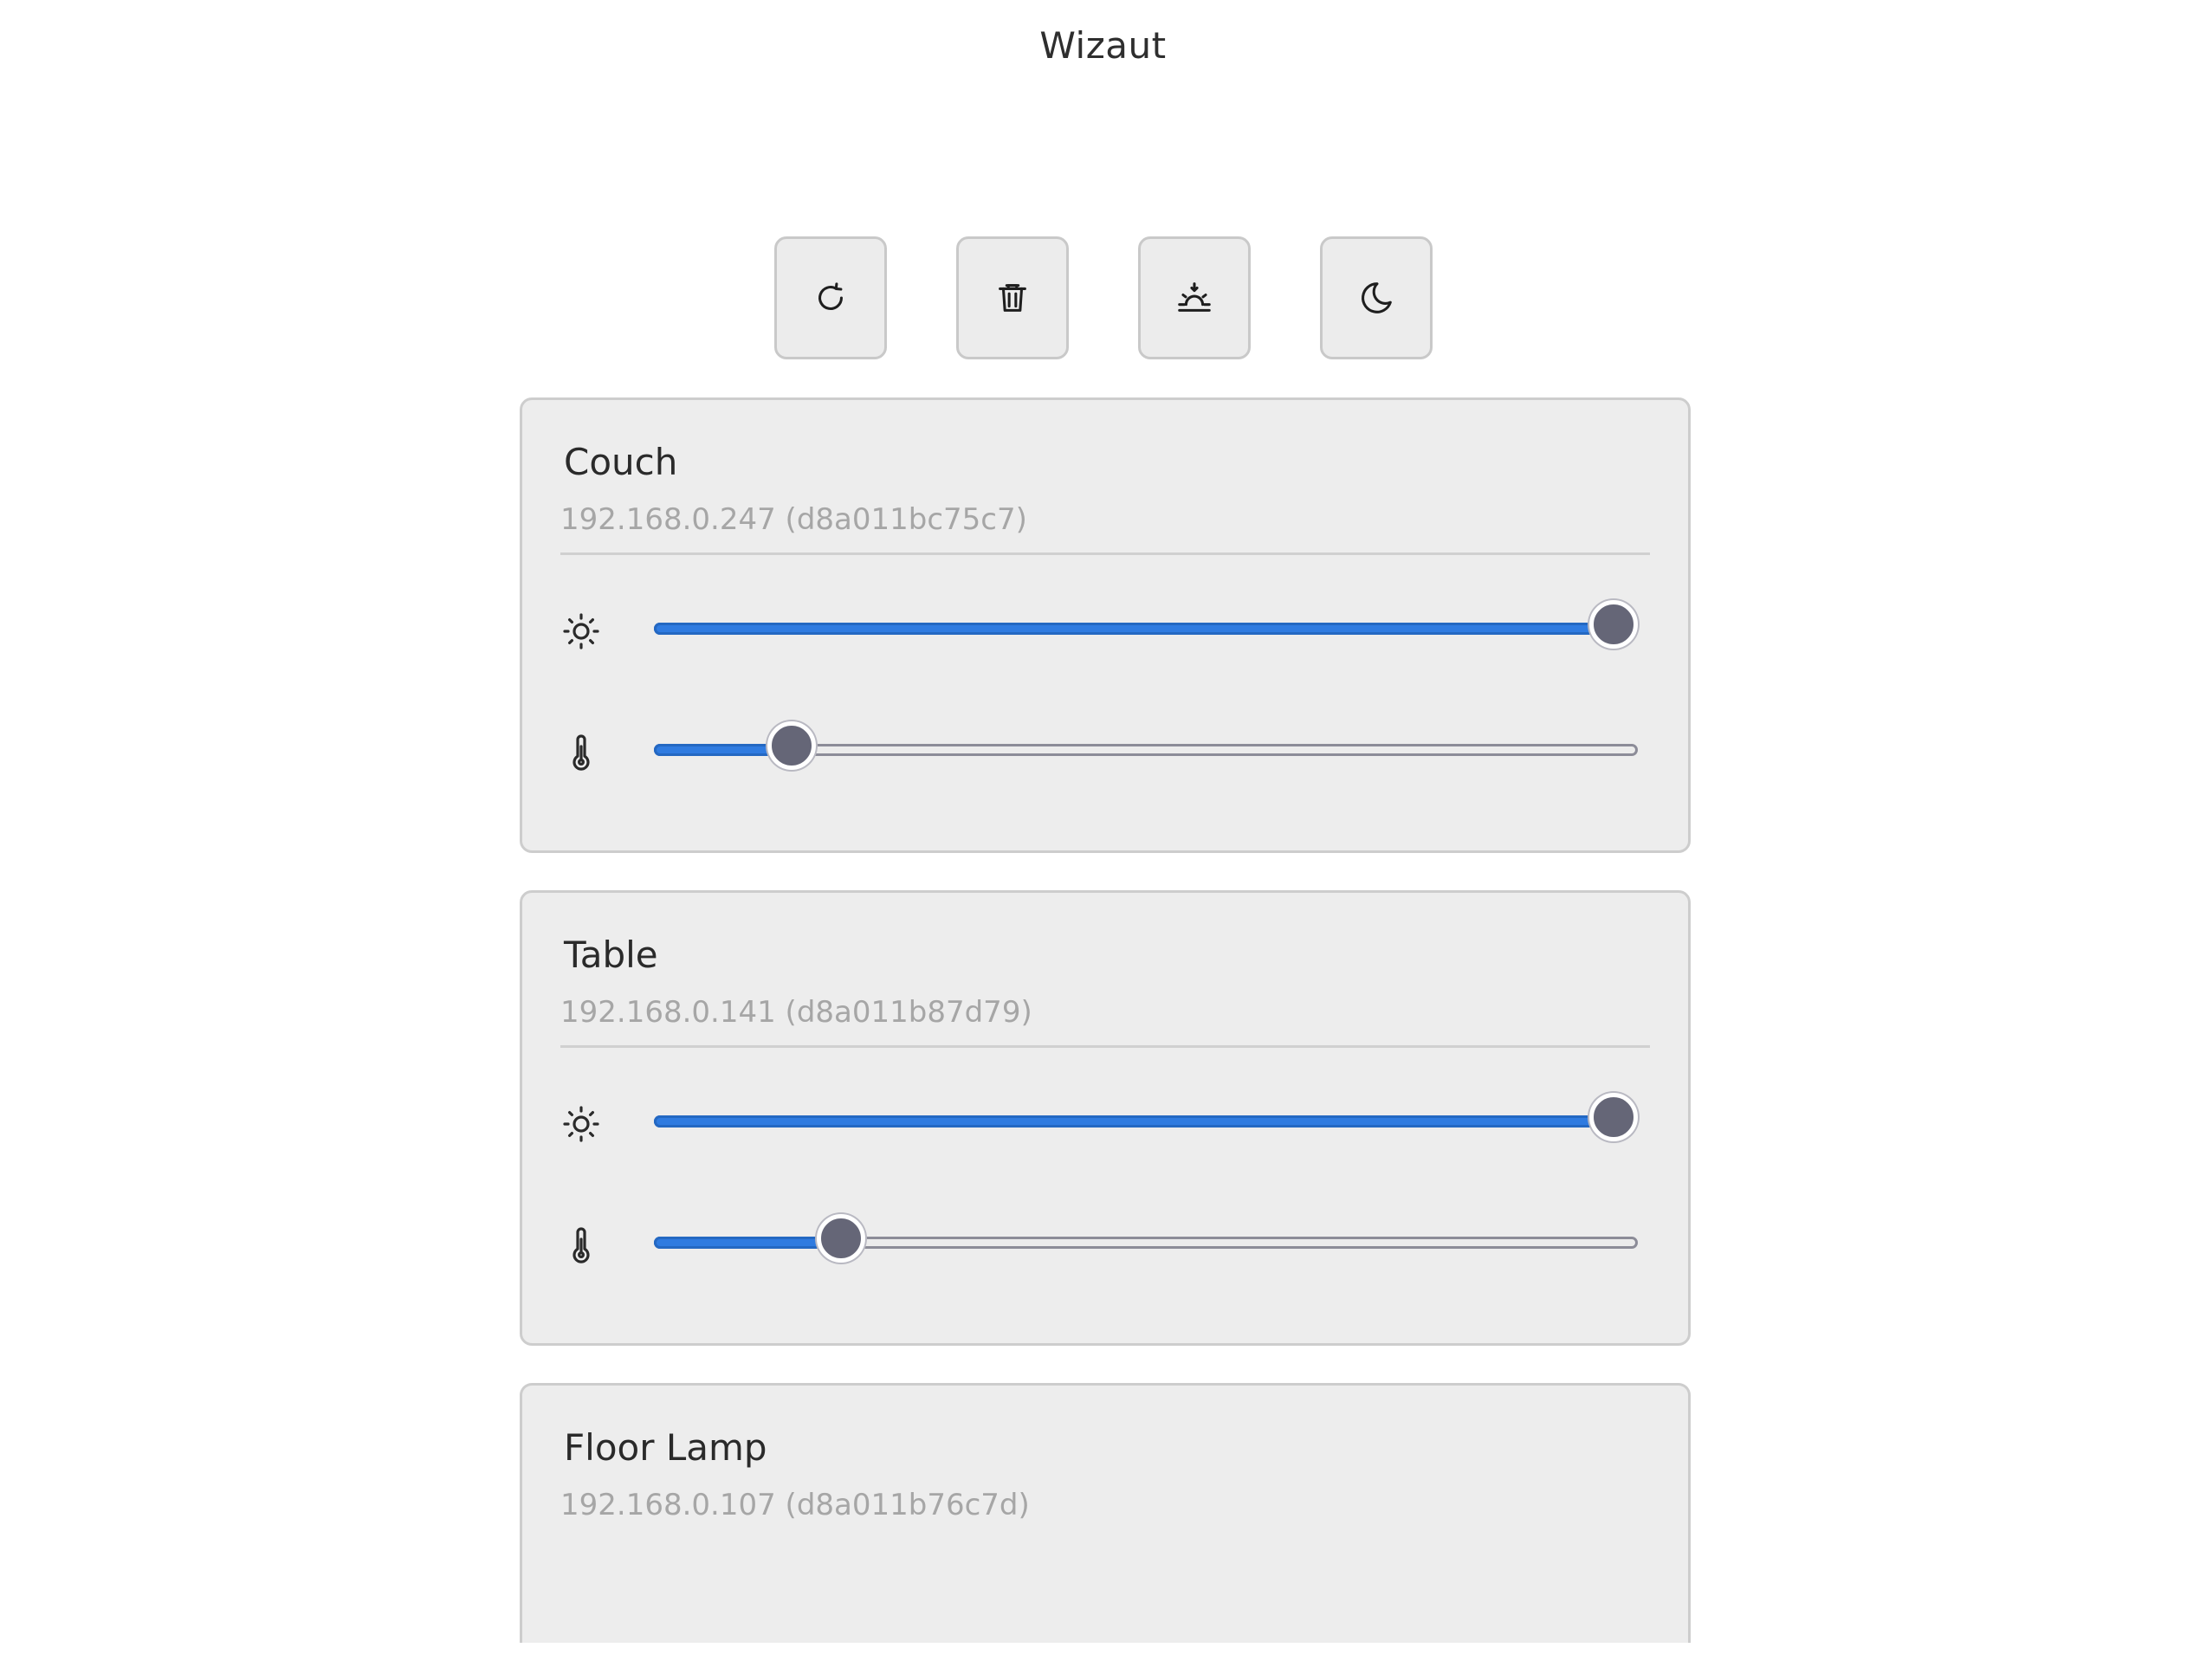  What do you see at coordinates (1105, 1513) in the screenshot?
I see `device-card-floor-lamp: Floor Lamp 192.168.0.107 (d8a011b76c7d)` at bounding box center [1105, 1513].